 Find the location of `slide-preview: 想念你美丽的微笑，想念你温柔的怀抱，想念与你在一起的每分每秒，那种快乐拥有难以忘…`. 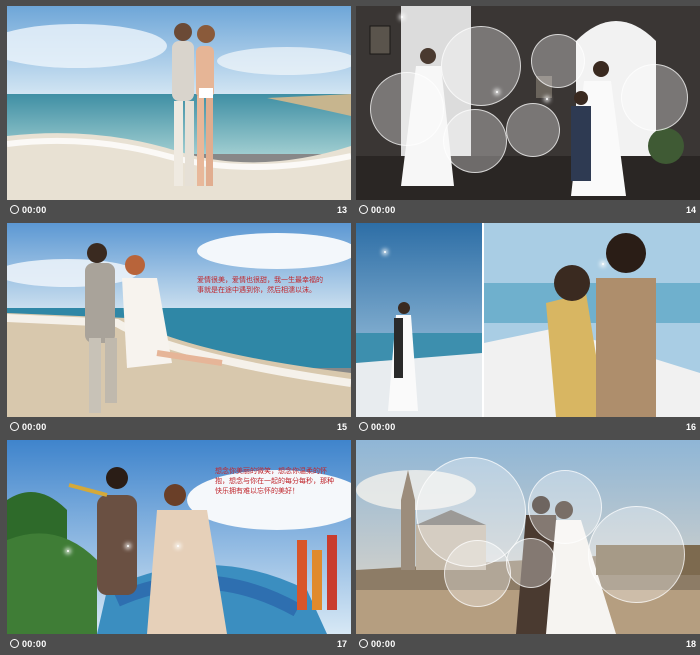

slide-preview: 想念你美丽的微笑，想念你温柔的怀抱，想念与你在一起的每分每秒，那种快乐拥有难以忘… is located at coordinates (179, 537).